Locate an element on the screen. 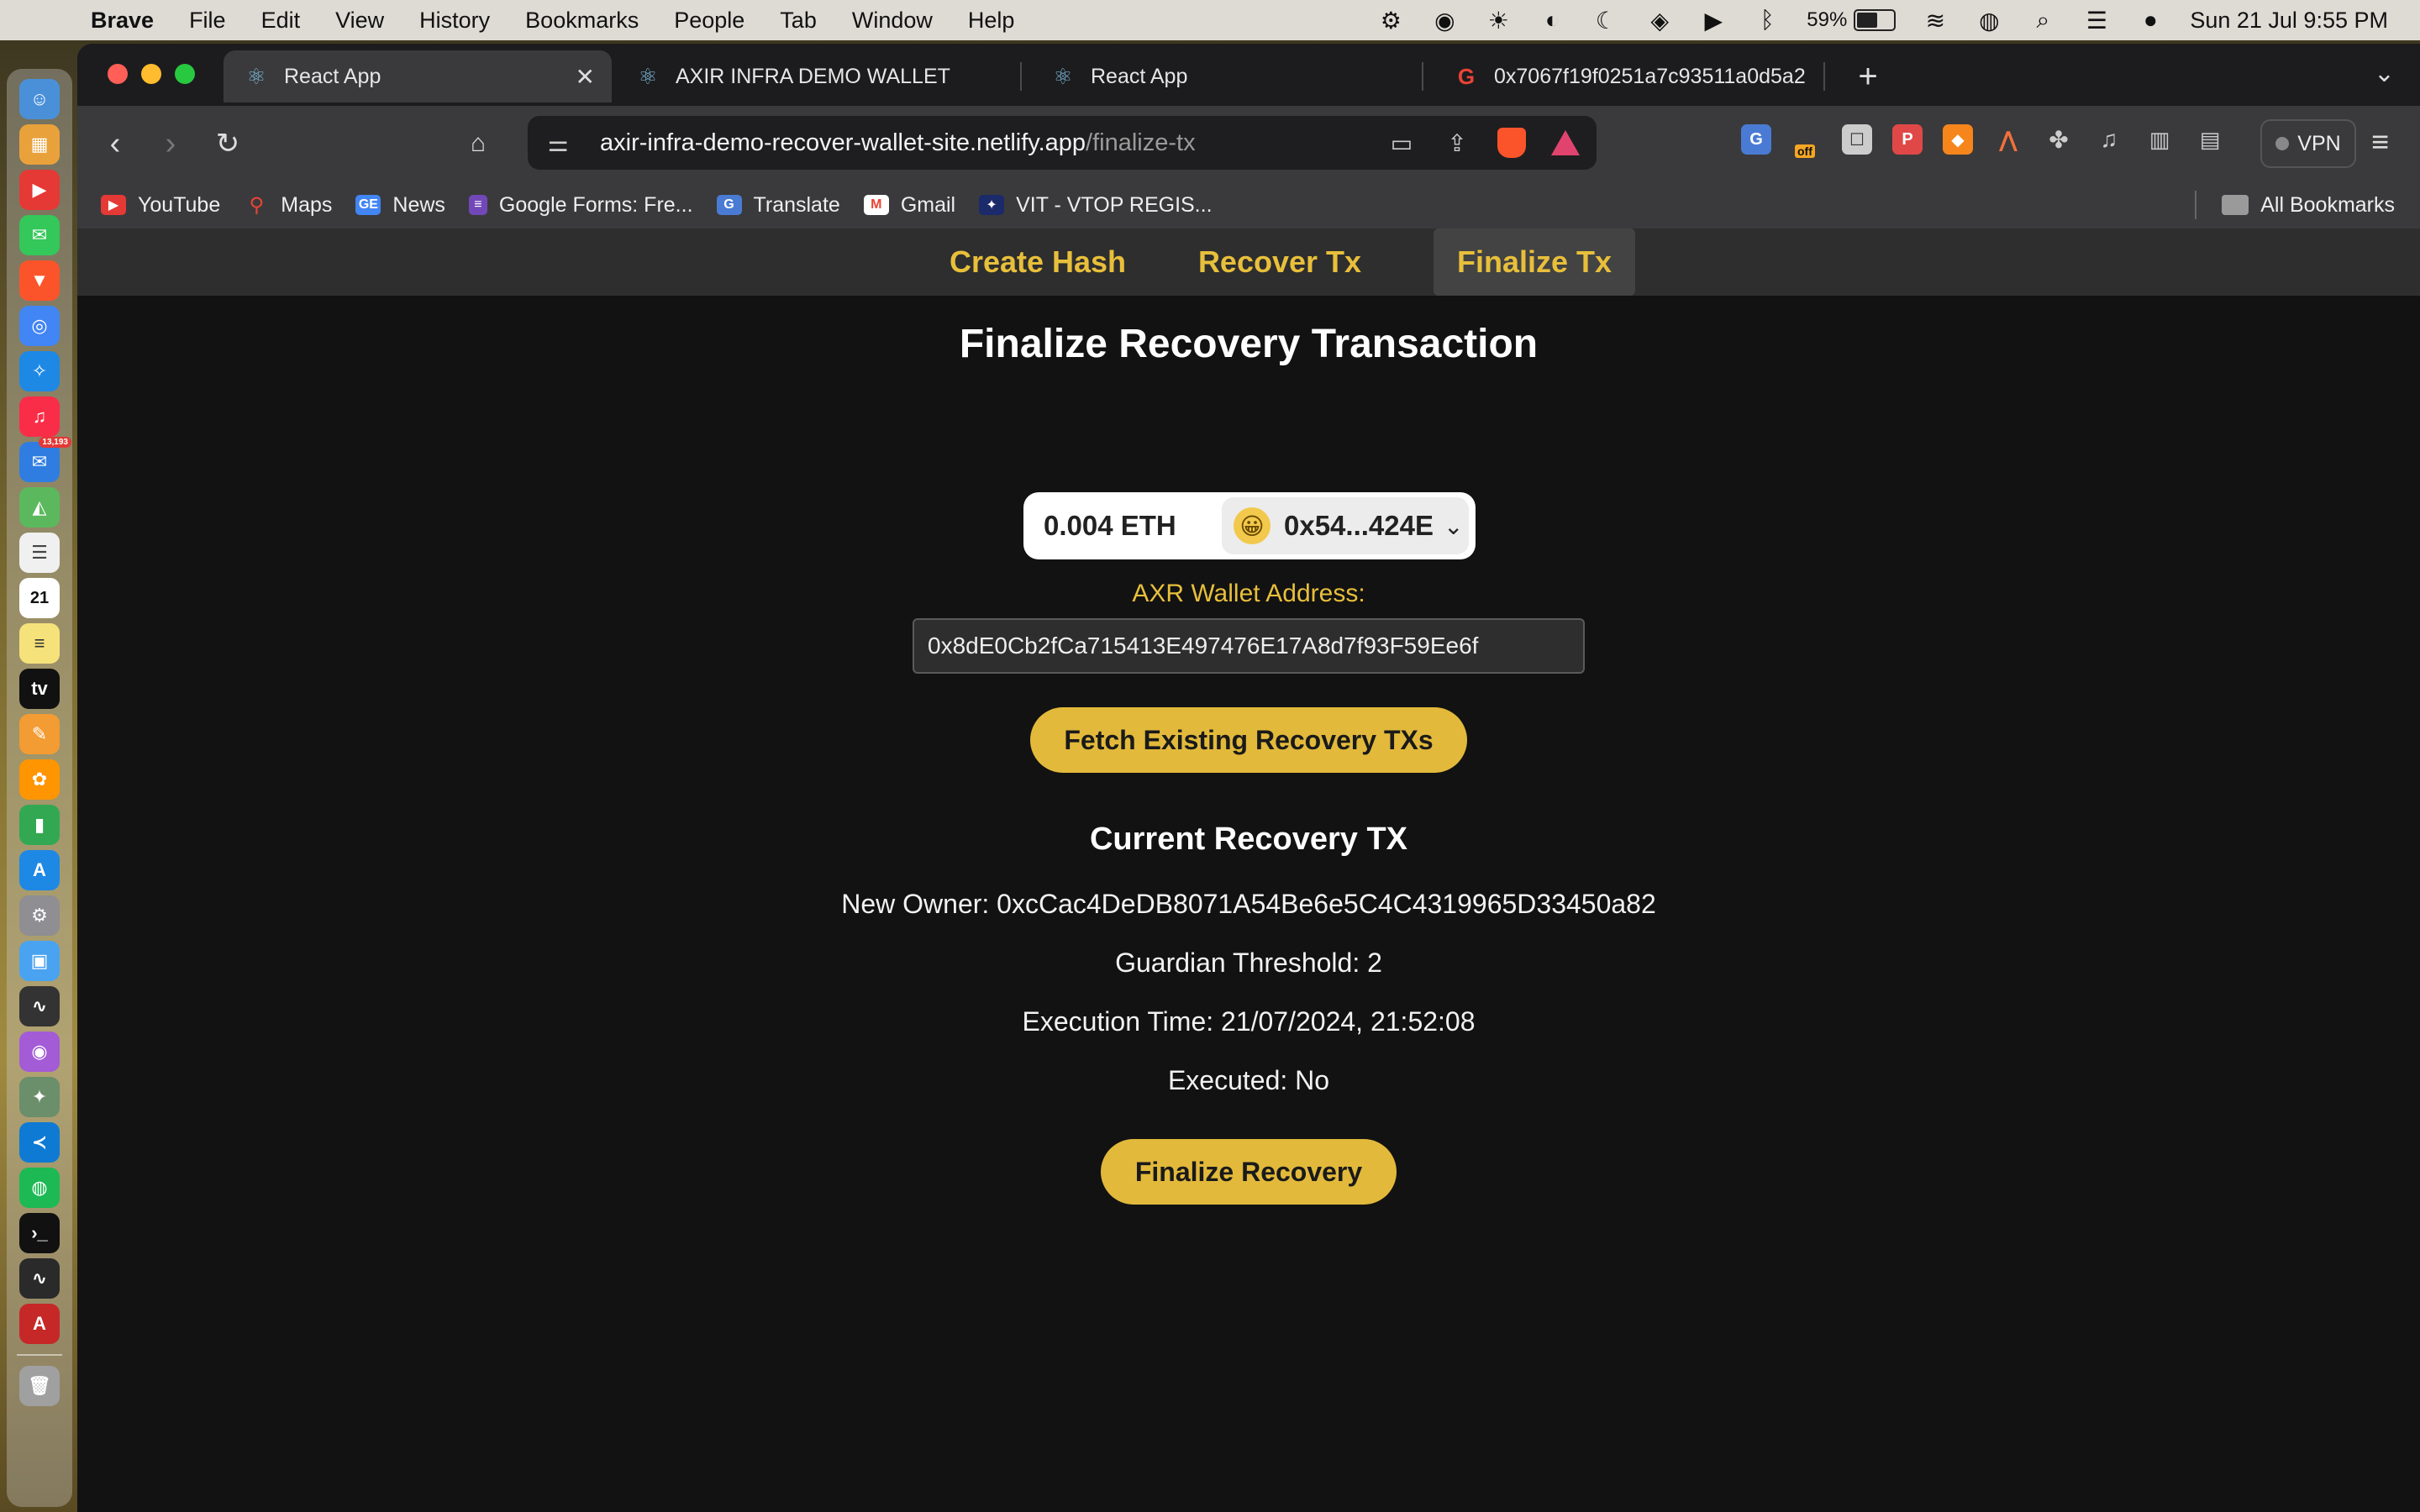  tab-react-app-active: ⚛ React App ✕ is located at coordinates (418, 76).